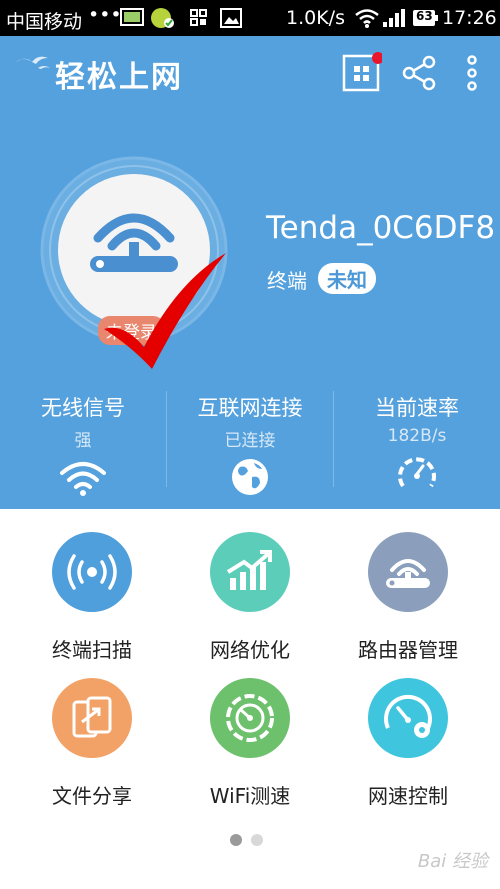 The height and width of the screenshot is (889, 500). I want to click on optimize-icon, so click(250, 572).